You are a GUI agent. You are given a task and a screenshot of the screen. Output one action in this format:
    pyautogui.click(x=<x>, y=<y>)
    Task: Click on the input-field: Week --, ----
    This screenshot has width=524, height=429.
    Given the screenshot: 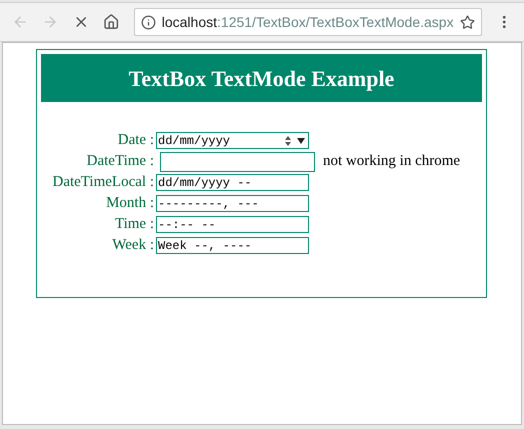 What is the action you would take?
    pyautogui.click(x=232, y=245)
    